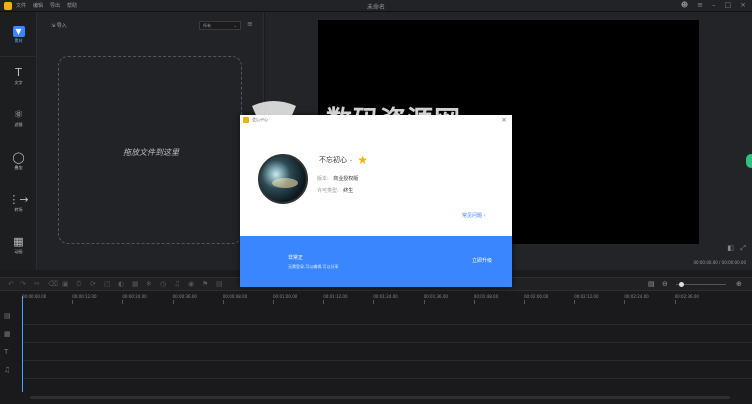 The image size is (752, 404). What do you see at coordinates (250, 24) in the screenshot?
I see `list-view-icon: ≡` at bounding box center [250, 24].